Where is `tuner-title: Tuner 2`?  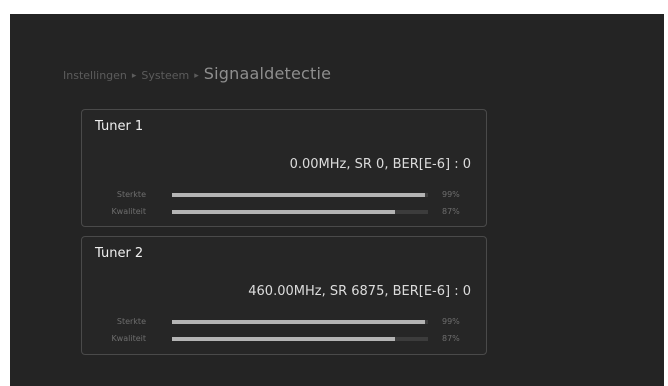
tuner-title: Tuner 2 is located at coordinates (119, 253).